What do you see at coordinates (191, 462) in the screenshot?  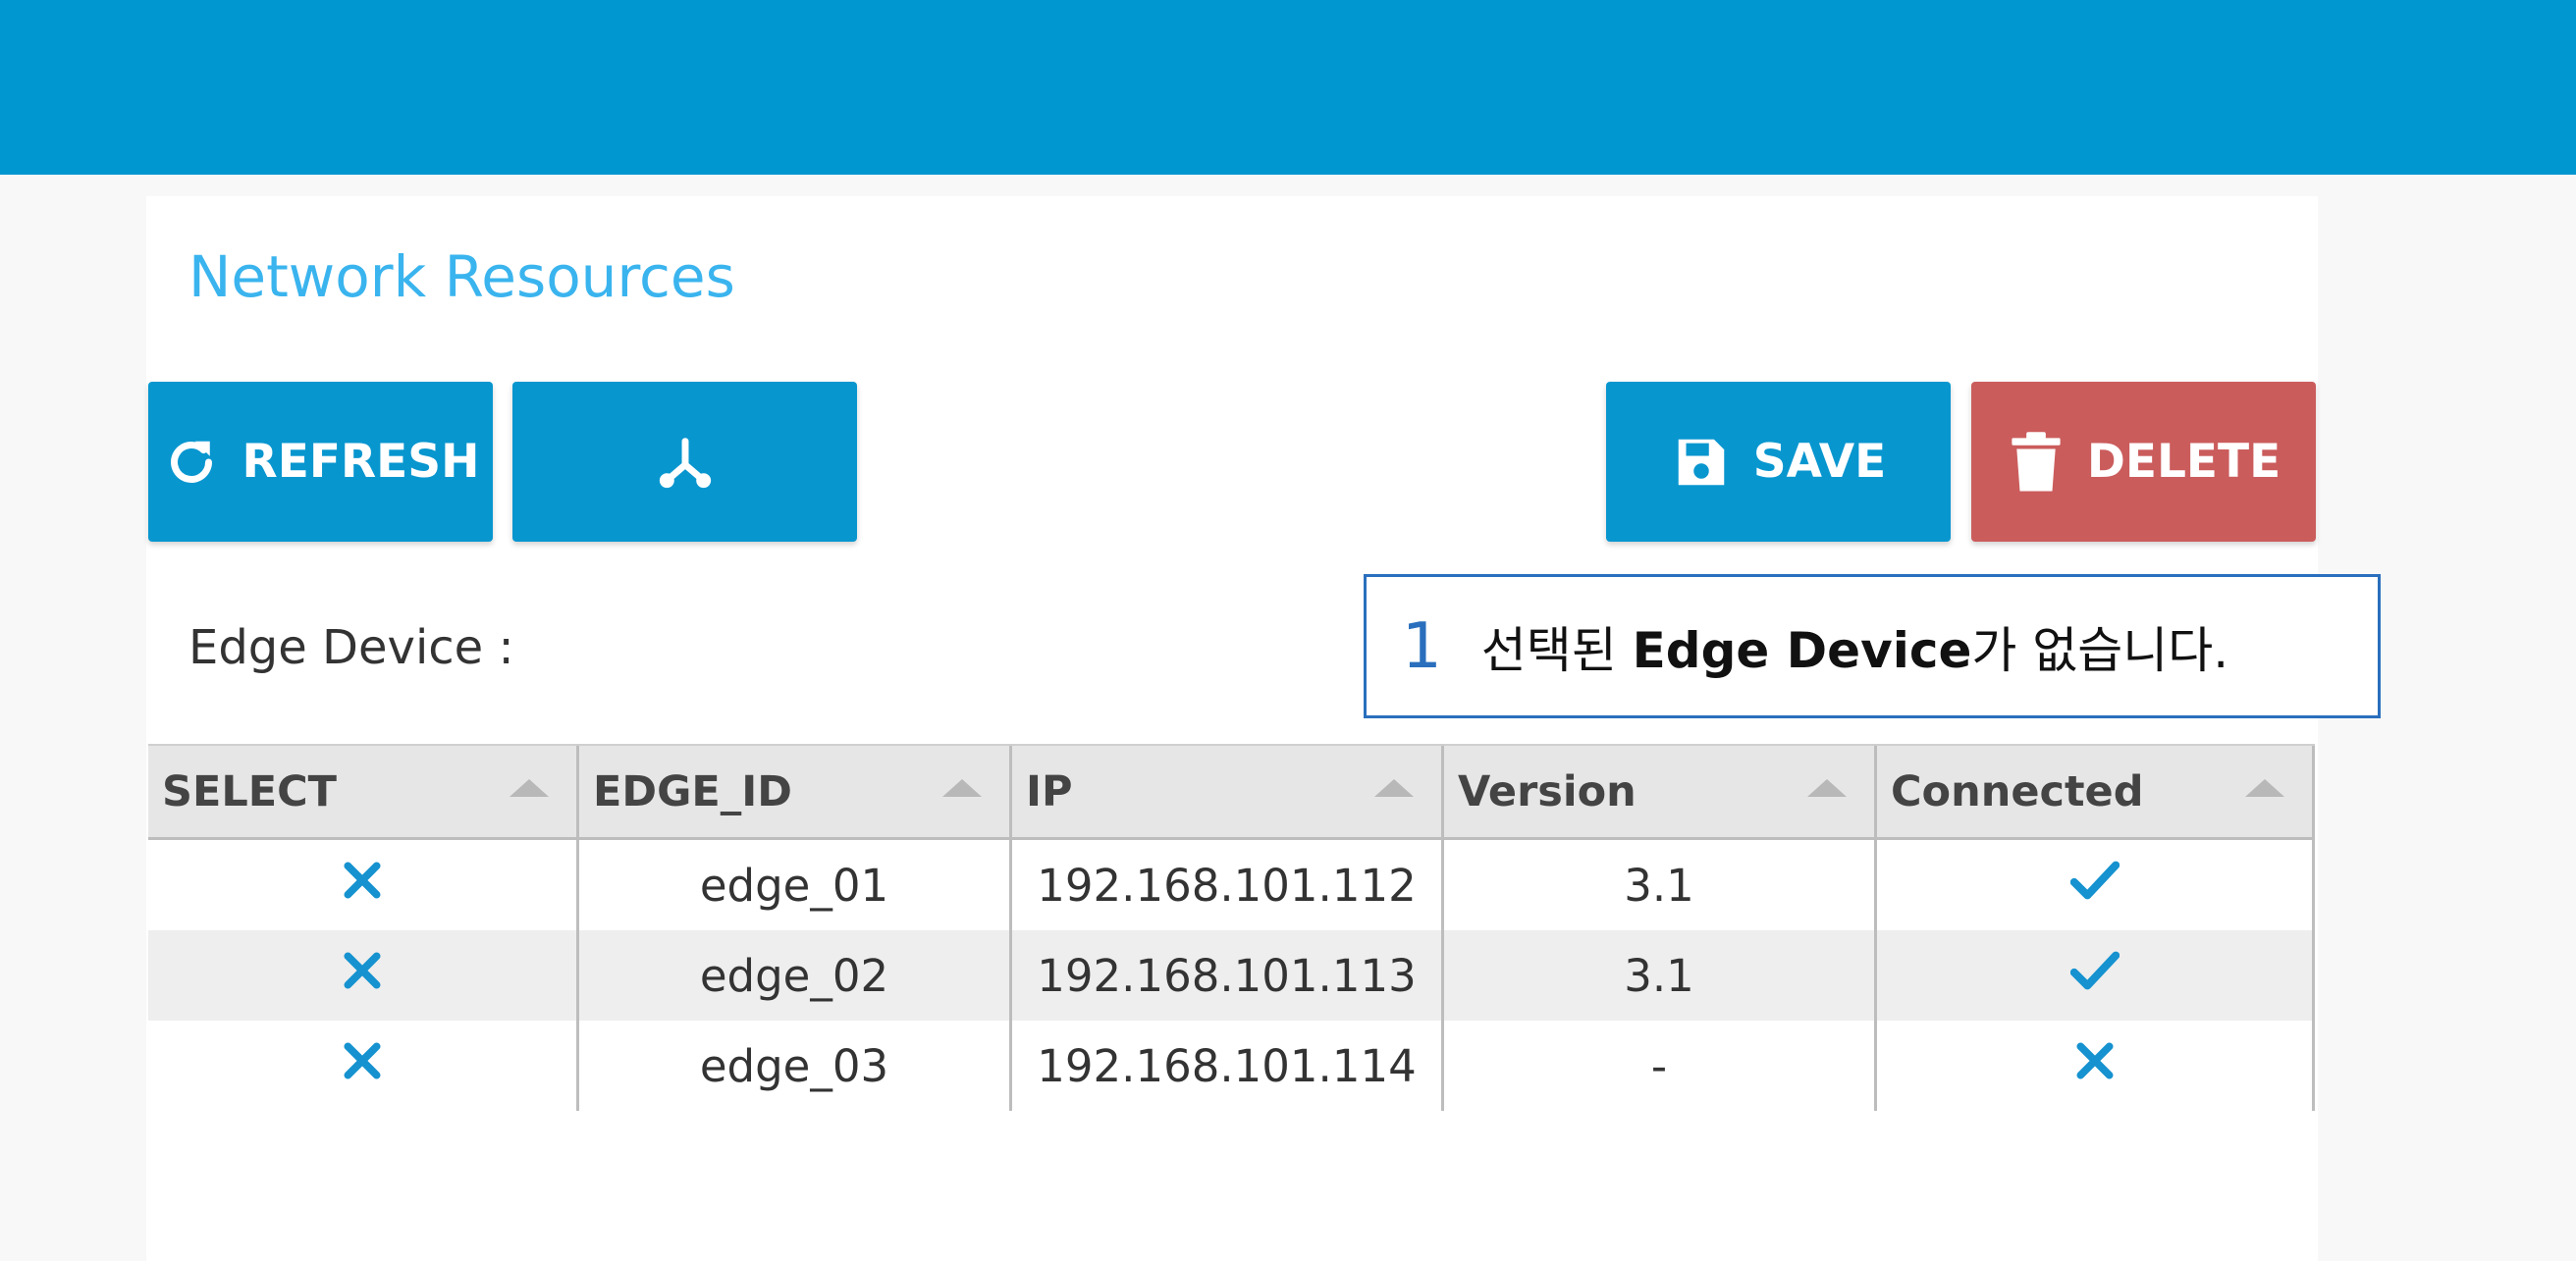 I see `refresh-icon` at bounding box center [191, 462].